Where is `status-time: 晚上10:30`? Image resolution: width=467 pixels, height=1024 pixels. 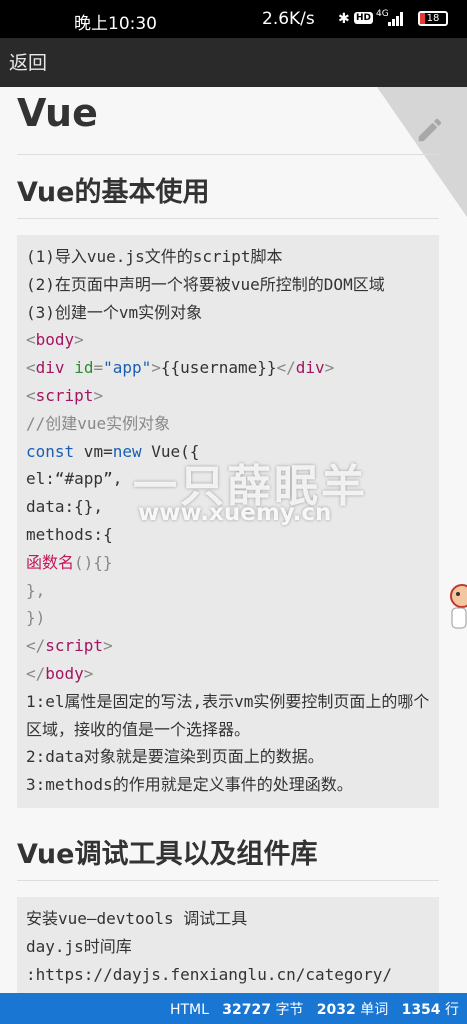 status-time: 晚上10:30 is located at coordinates (115, 24).